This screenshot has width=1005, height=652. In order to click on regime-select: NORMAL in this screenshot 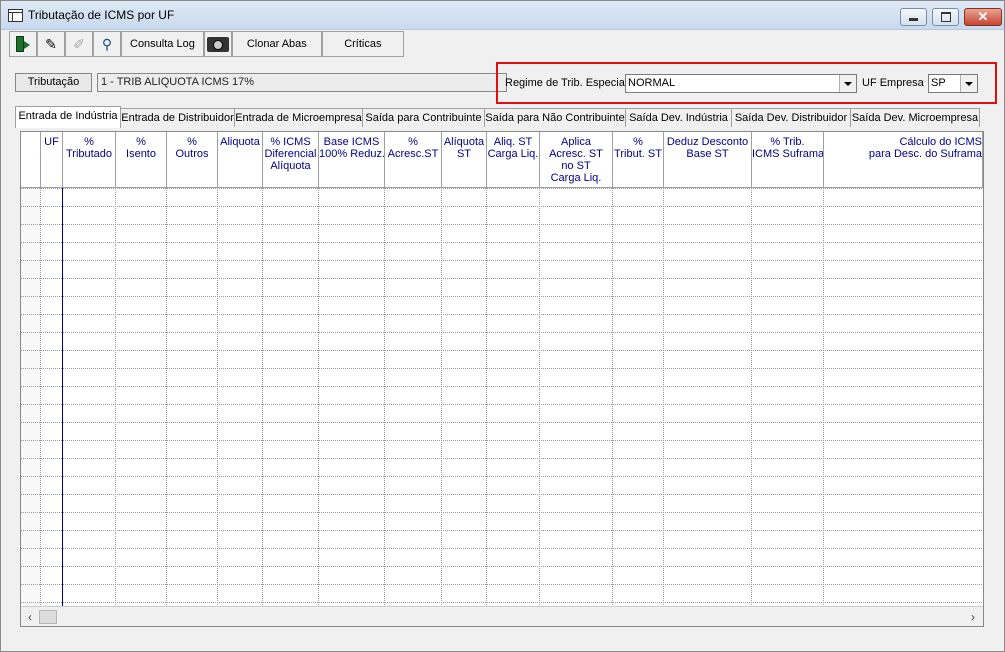, I will do `click(741, 83)`.